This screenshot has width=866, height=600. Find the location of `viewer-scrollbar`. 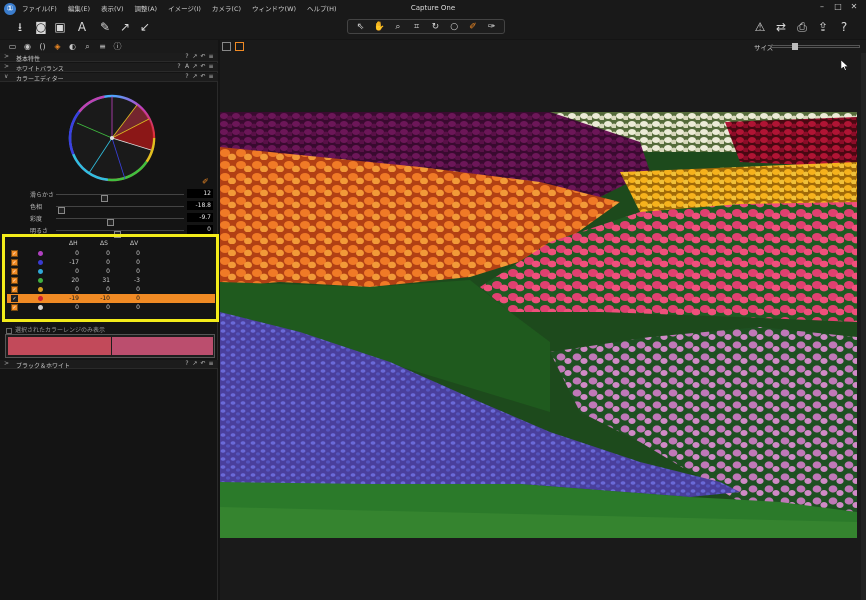

viewer-scrollbar is located at coordinates (863, 326).